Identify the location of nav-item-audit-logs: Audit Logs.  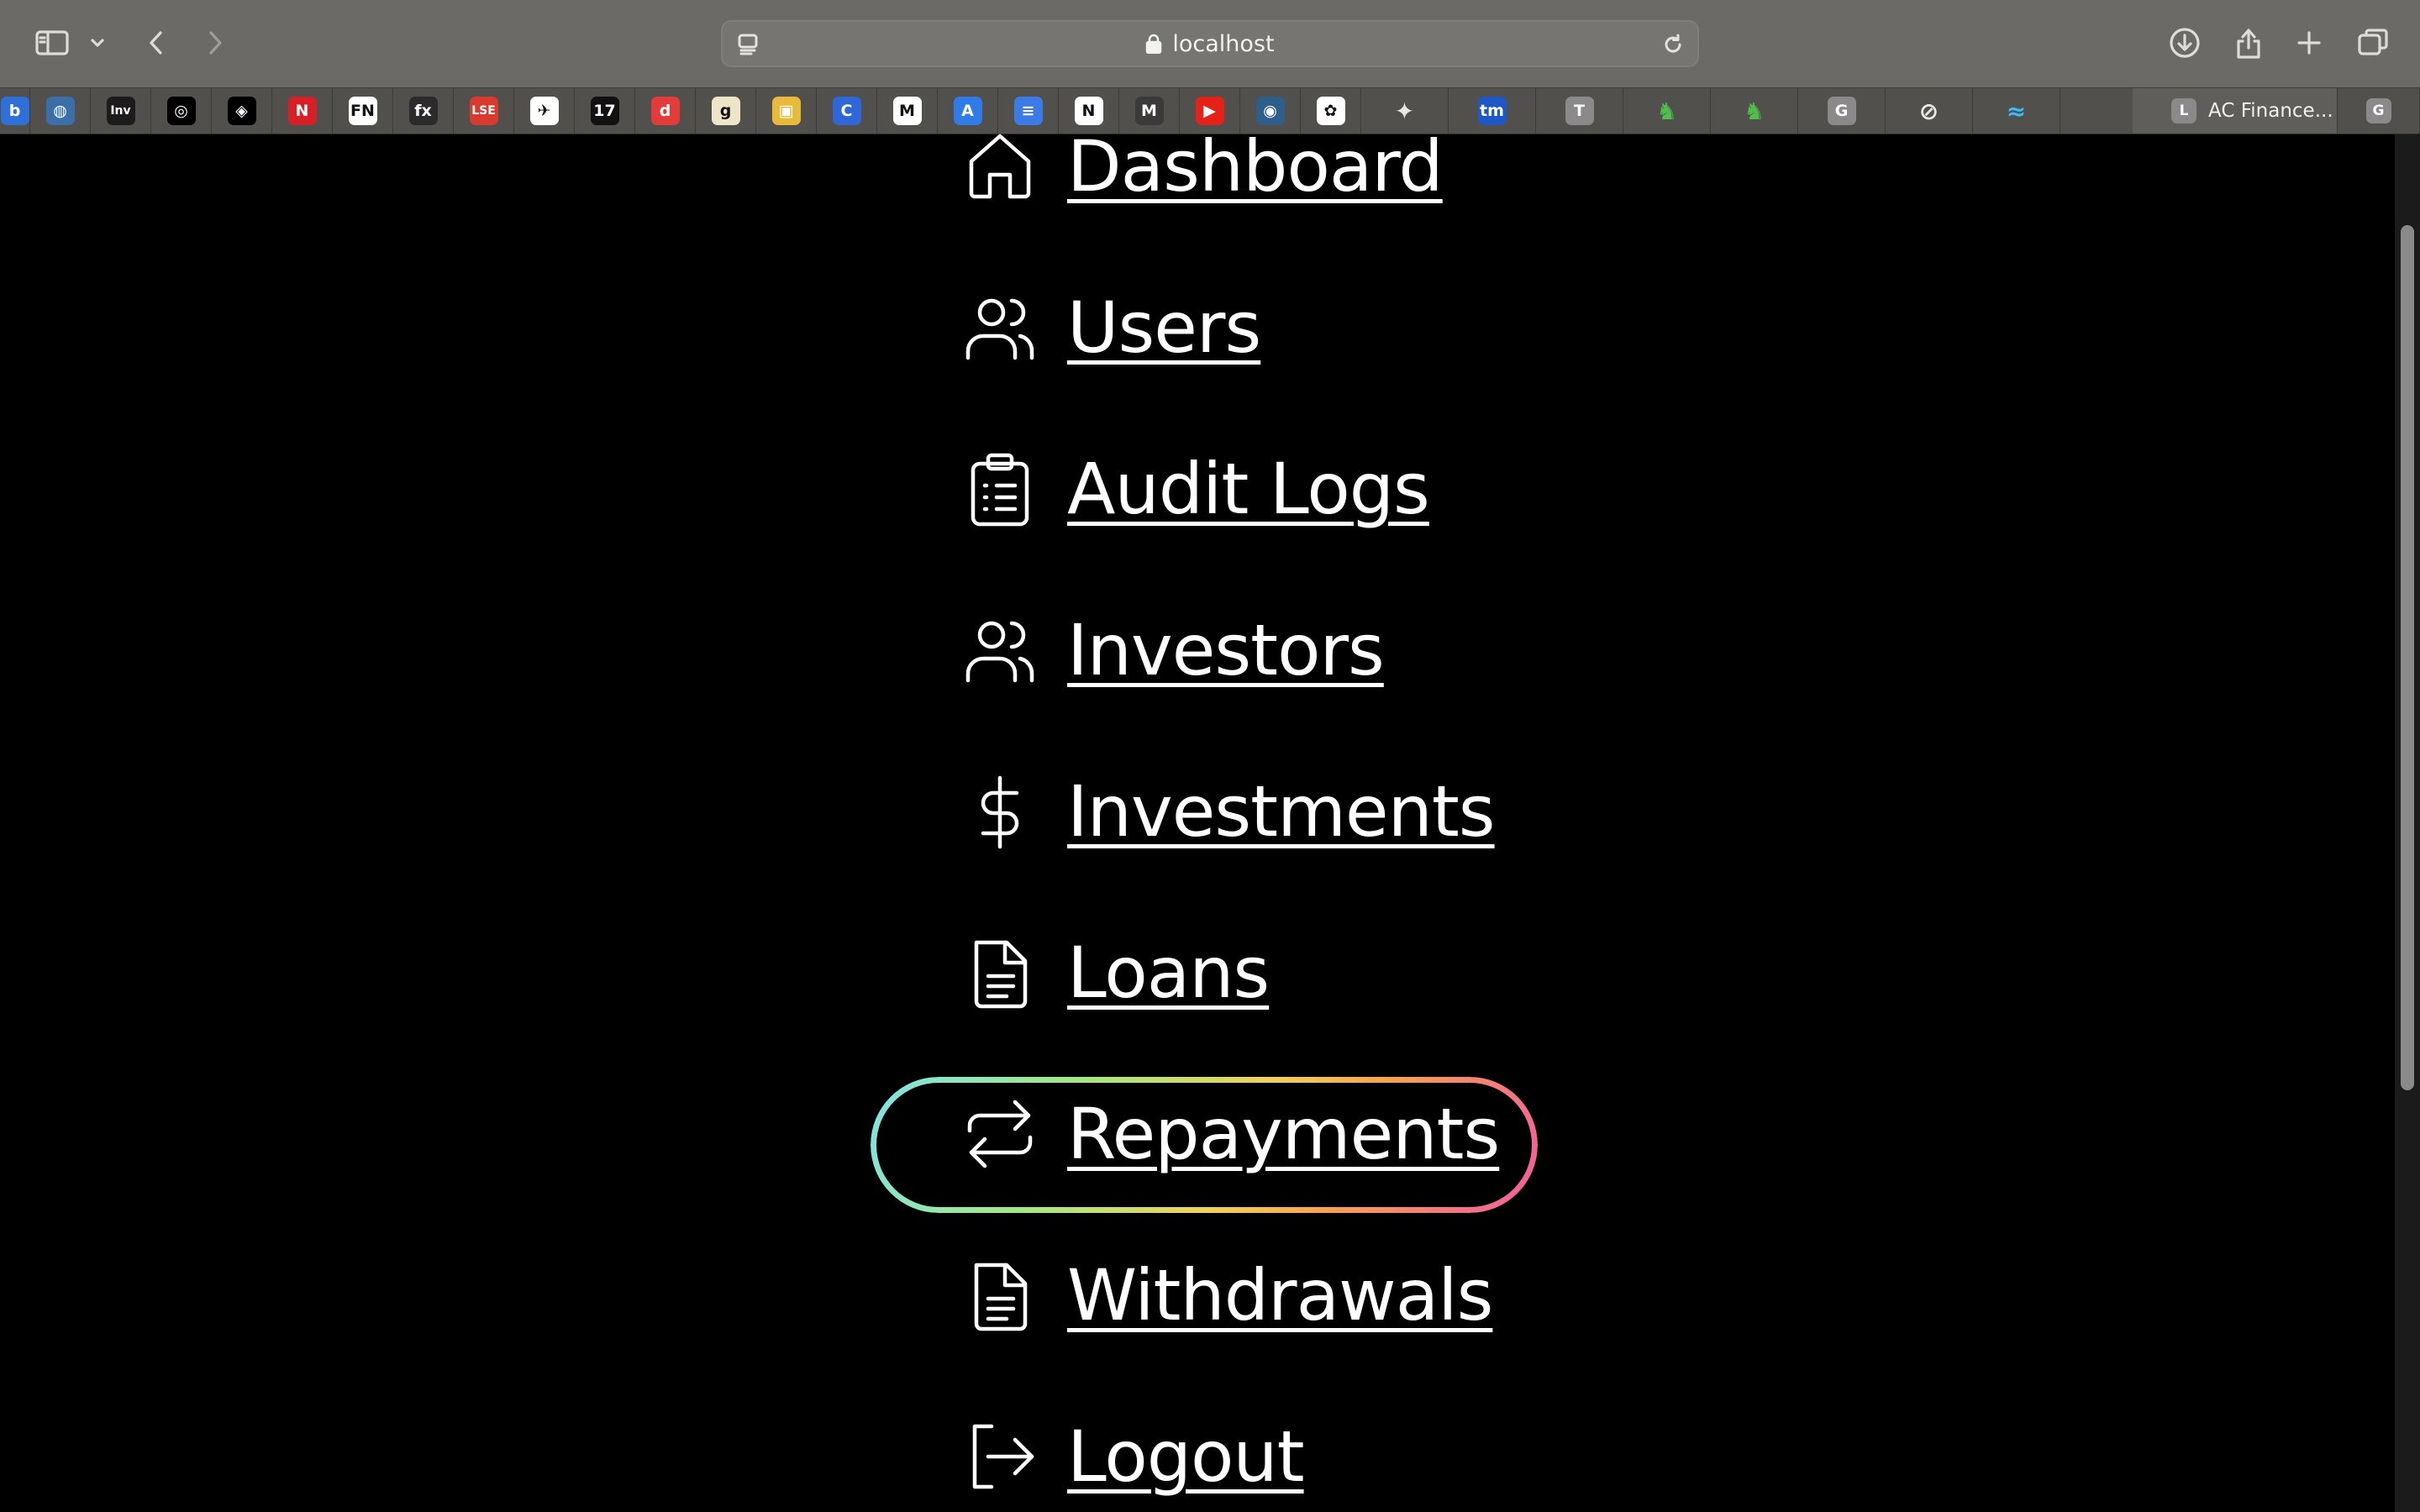
(1194, 488).